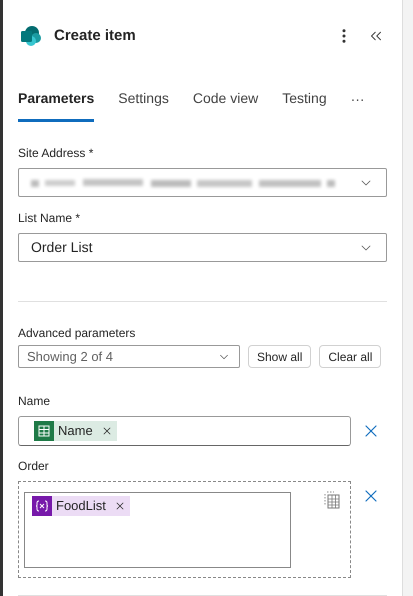  What do you see at coordinates (77, 333) in the screenshot?
I see `section-label: Advanced parameters` at bounding box center [77, 333].